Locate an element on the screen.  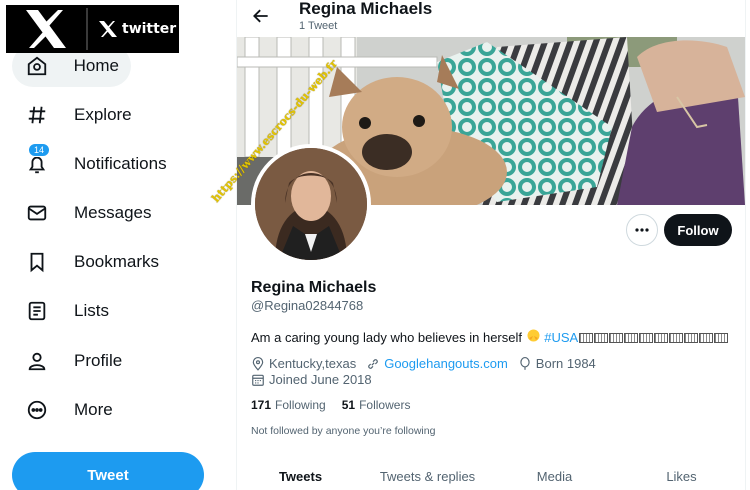
tab-likes: Likes is located at coordinates (681, 474).